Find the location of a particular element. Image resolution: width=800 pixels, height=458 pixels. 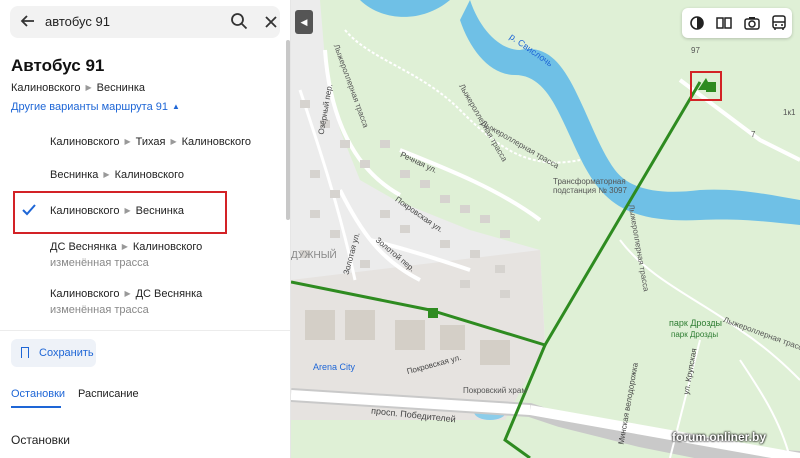

other-variants-link: Другие варианты маршрута 91 ▲ is located at coordinates (95, 107).